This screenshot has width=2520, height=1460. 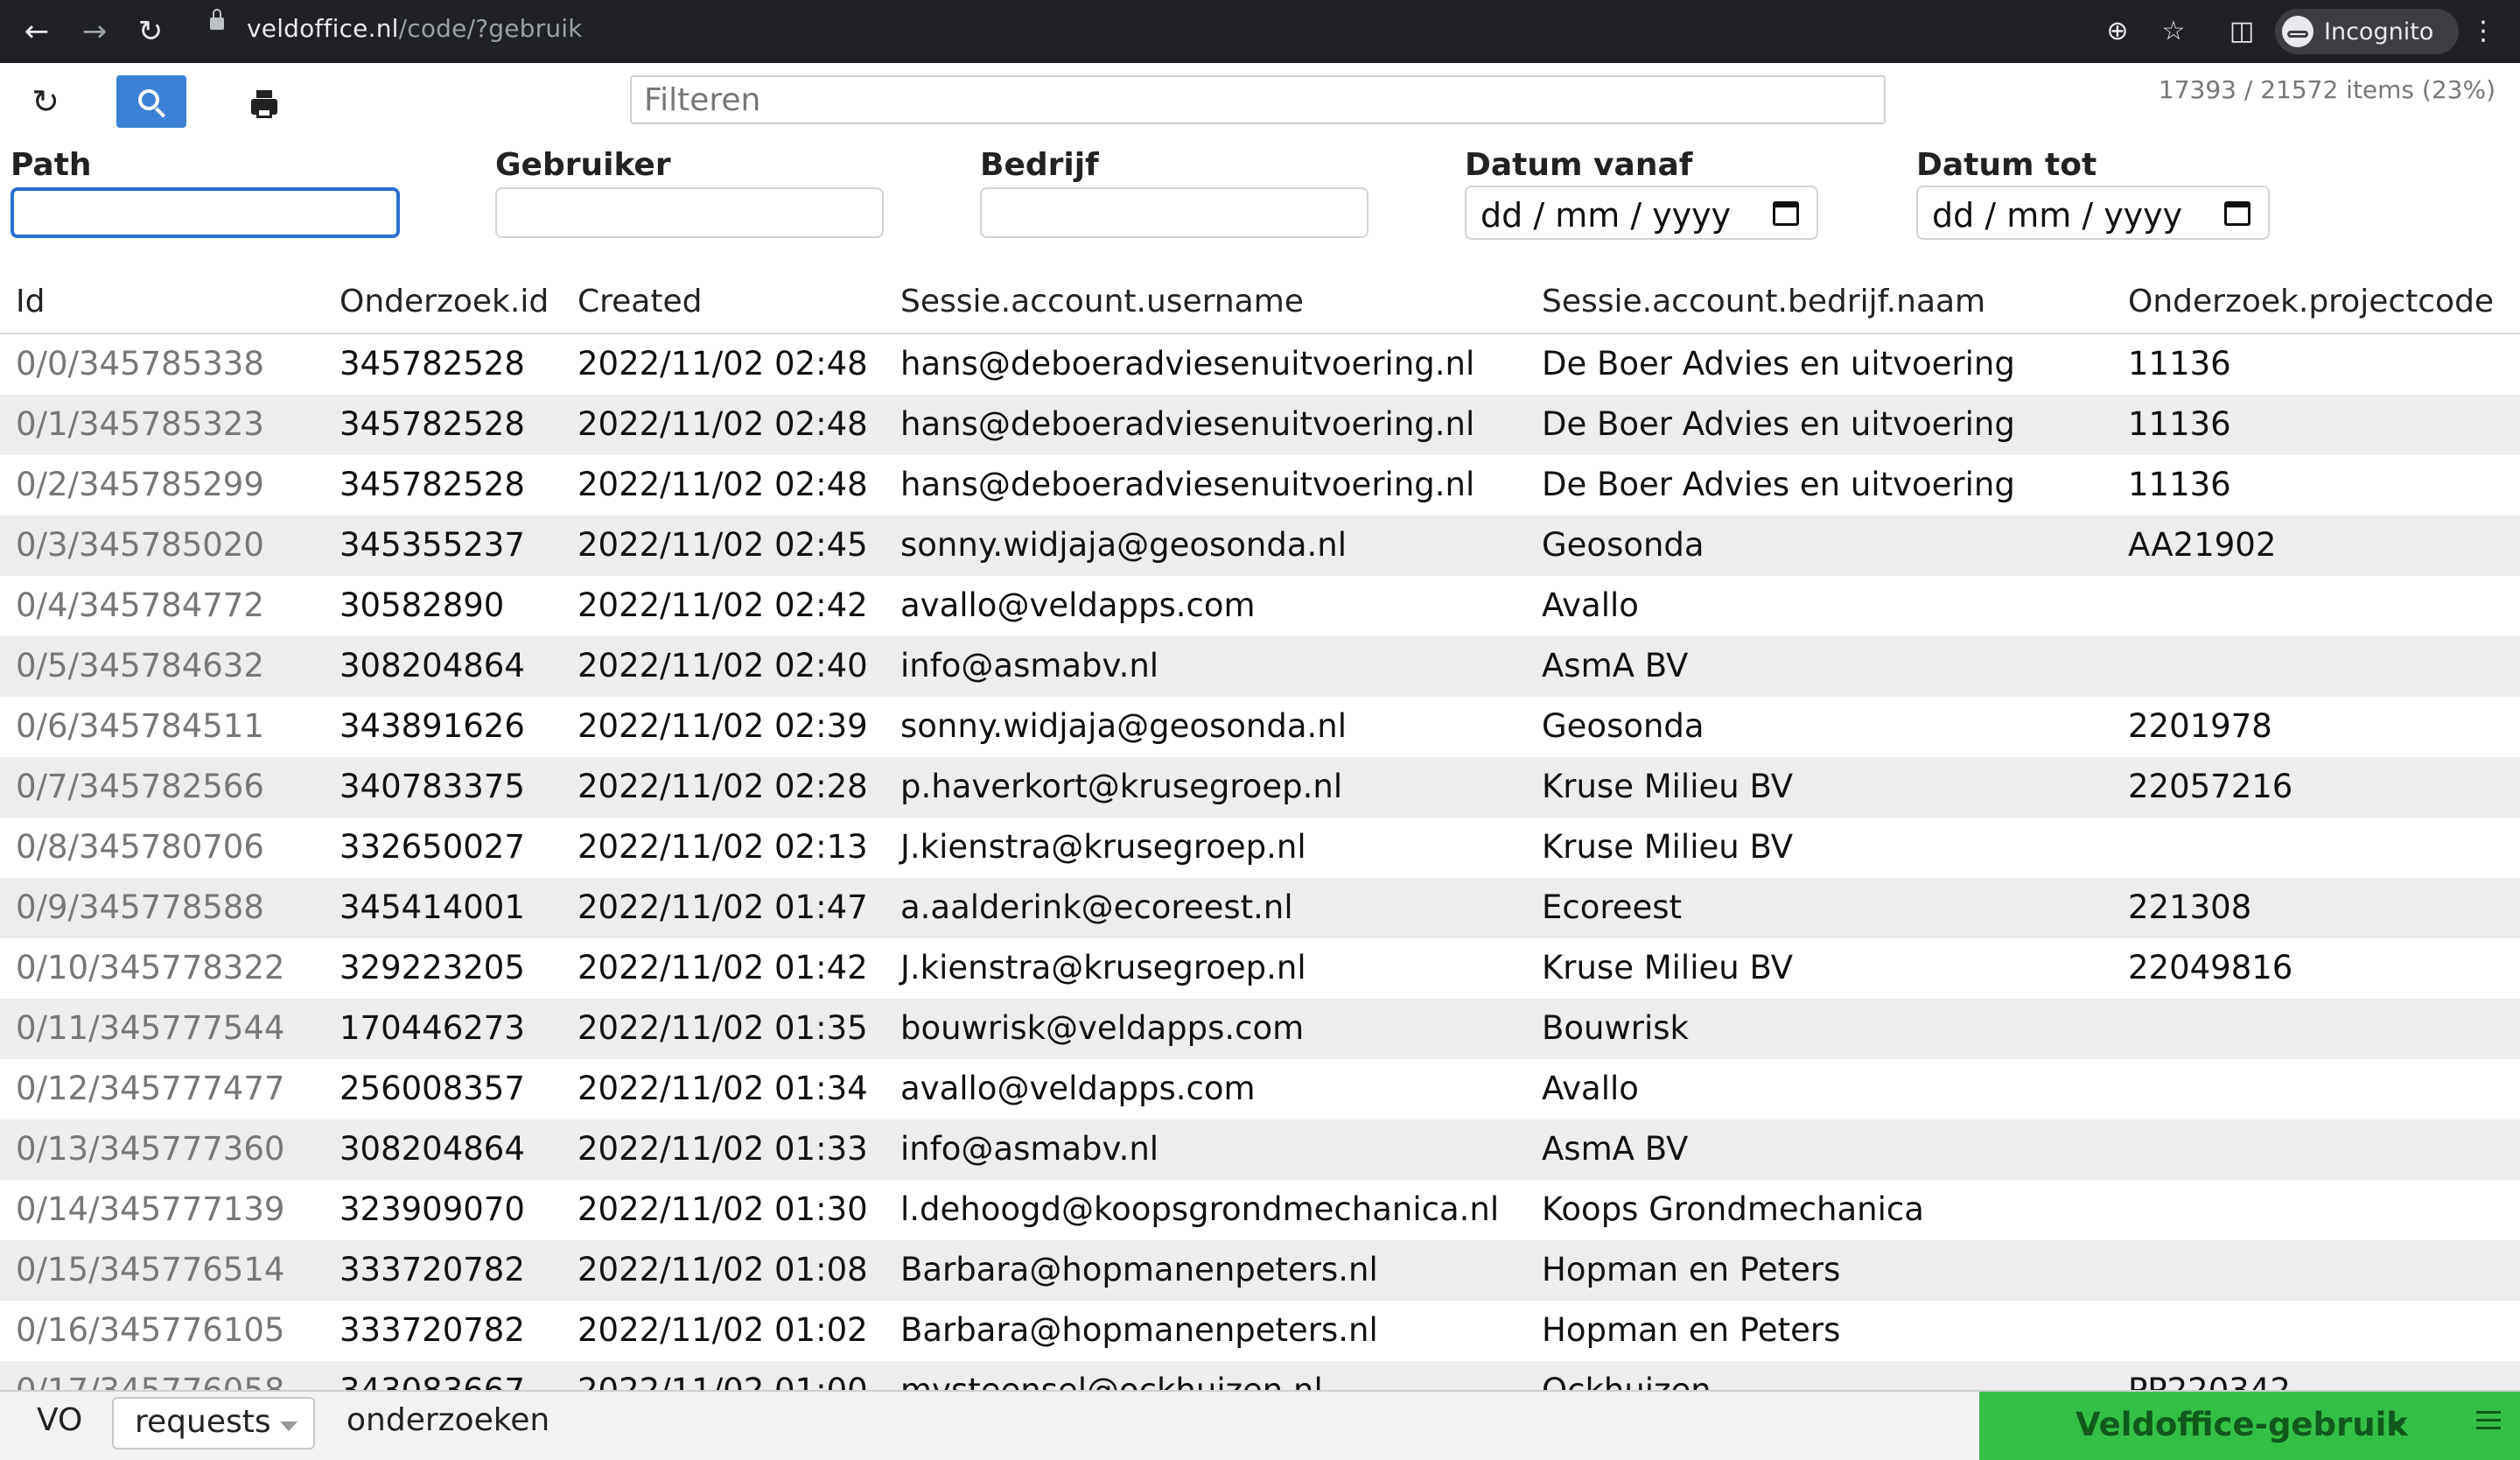 What do you see at coordinates (1174, 213) in the screenshot?
I see `bedrijf-input` at bounding box center [1174, 213].